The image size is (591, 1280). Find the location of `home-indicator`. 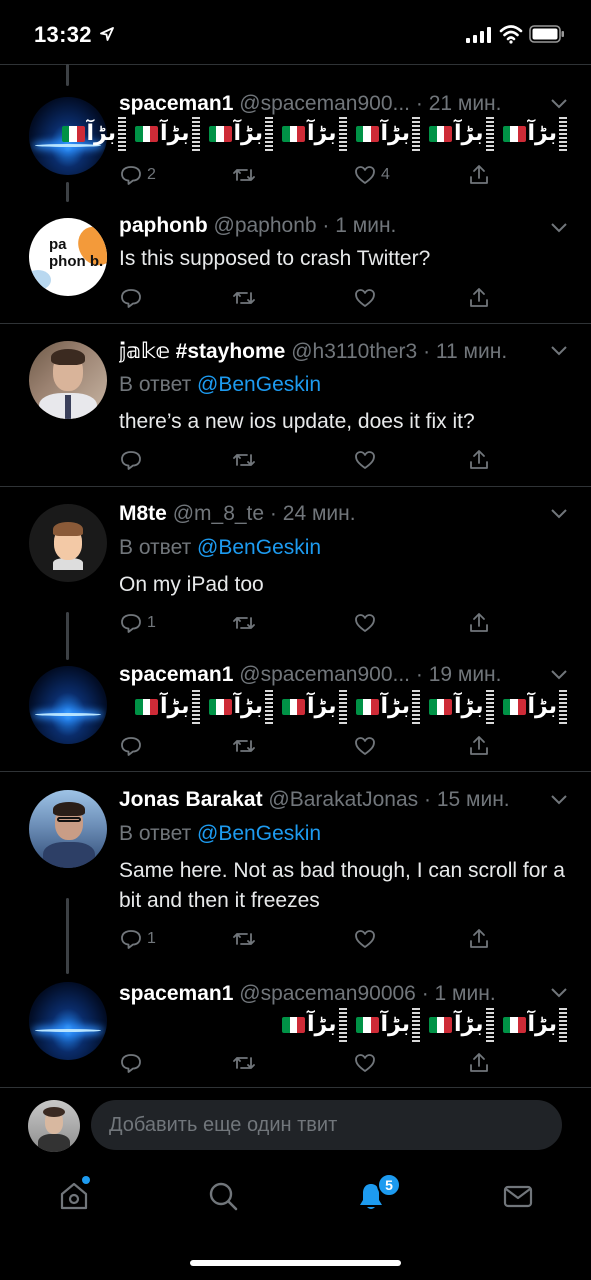

home-indicator is located at coordinates (295, 1263).